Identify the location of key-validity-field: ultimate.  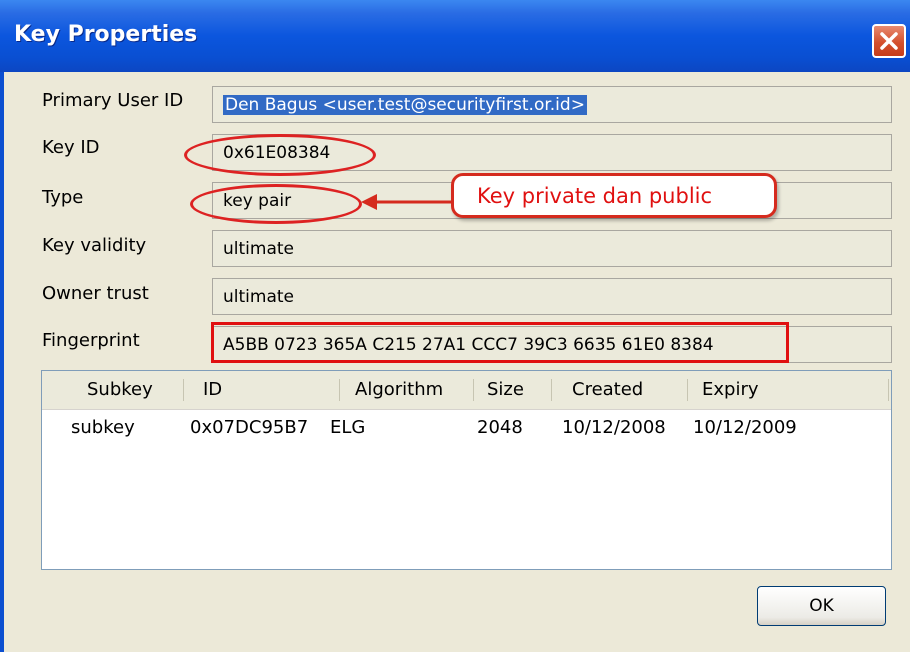
(552, 248).